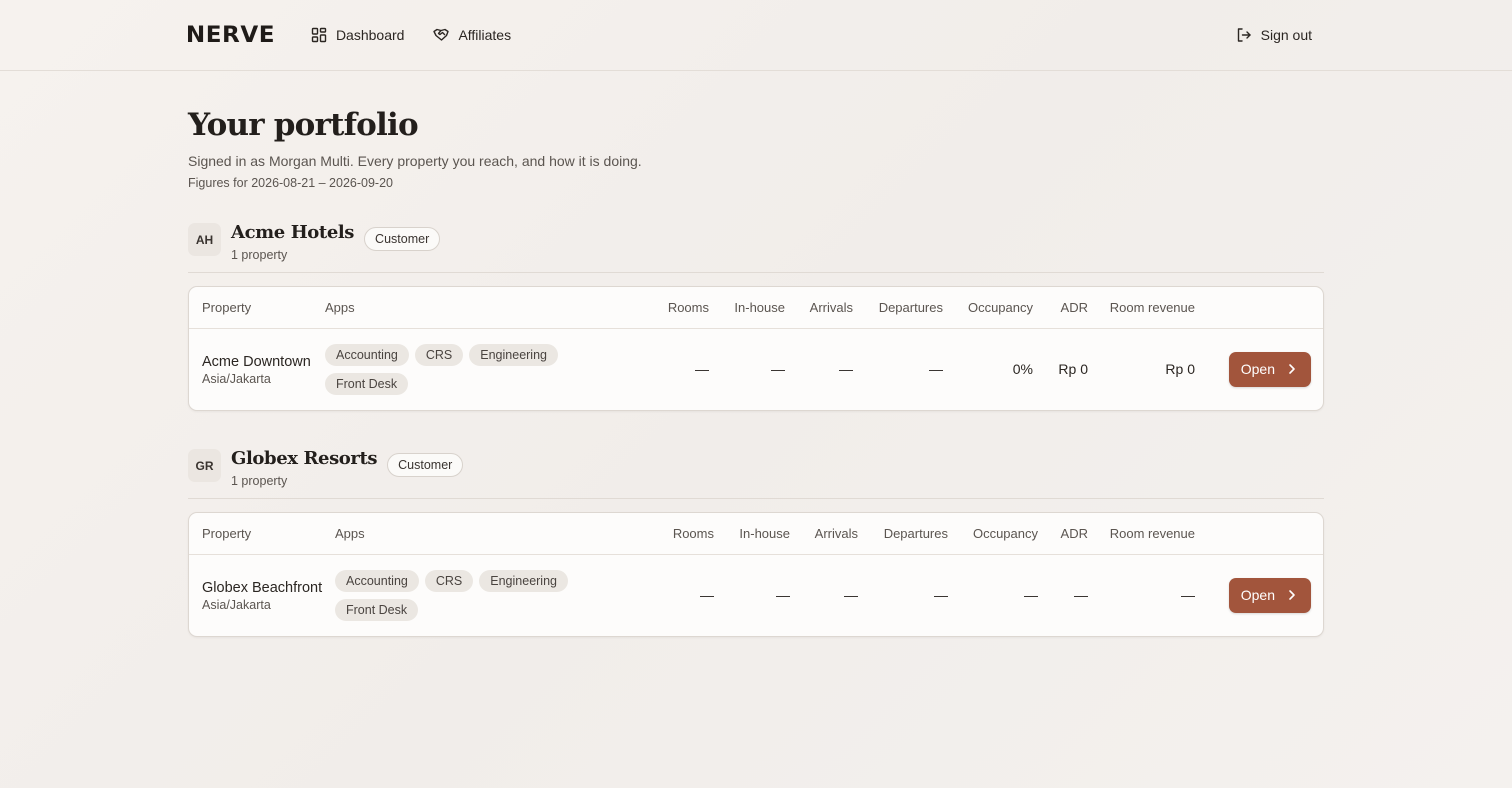  Describe the element at coordinates (290, 183) in the screenshot. I see `period-label: Figures for 2026-08-21 – 2026-09-20` at that location.